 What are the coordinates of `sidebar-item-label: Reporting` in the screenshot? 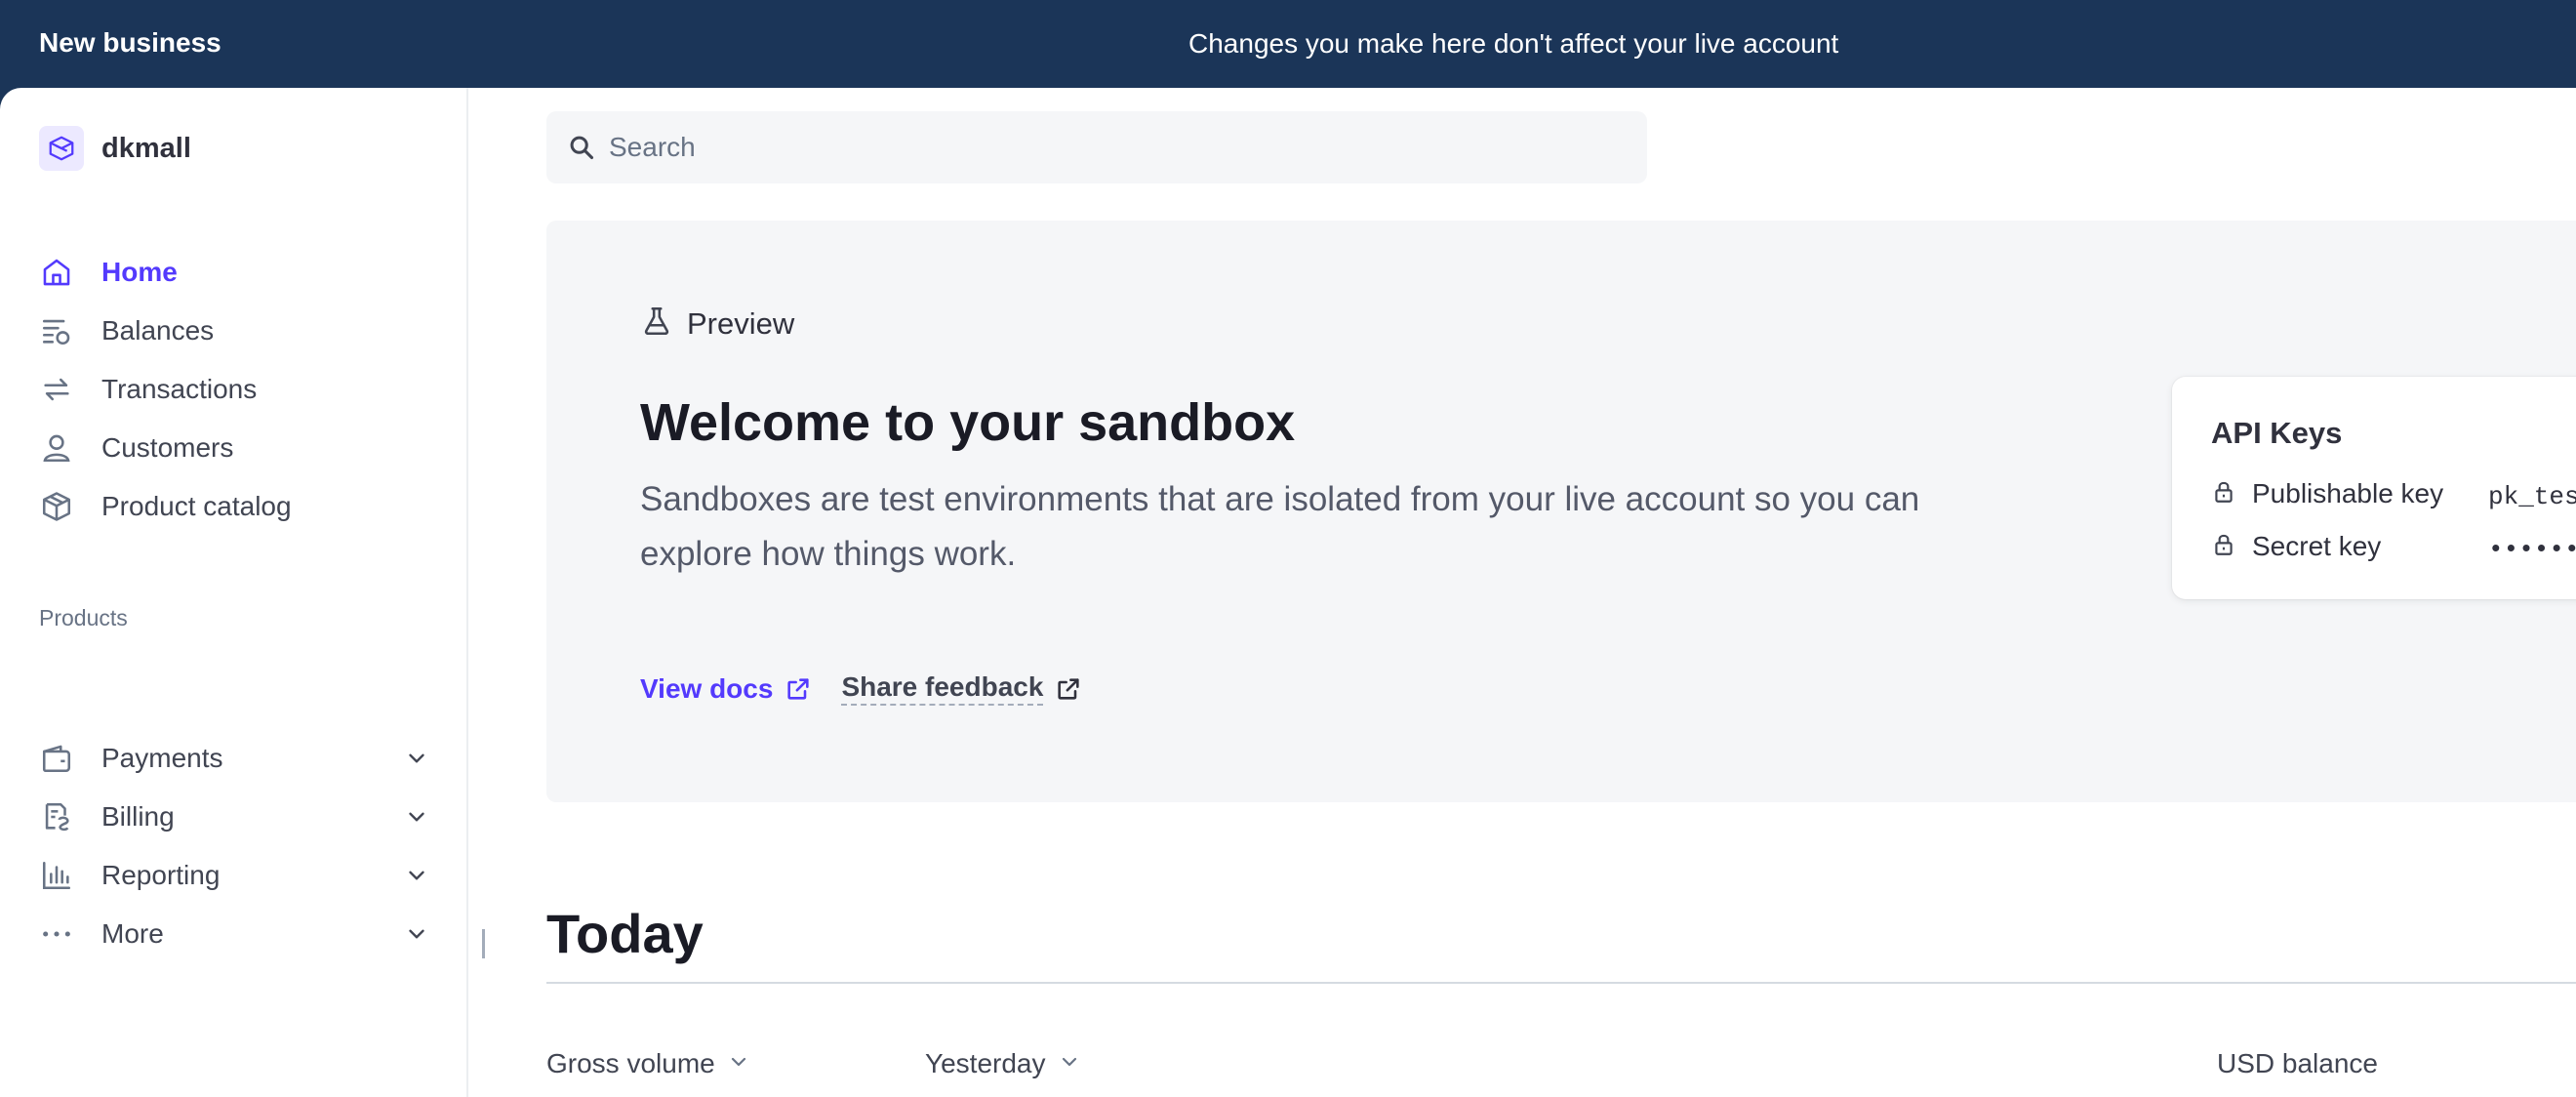 It's located at (161, 875).